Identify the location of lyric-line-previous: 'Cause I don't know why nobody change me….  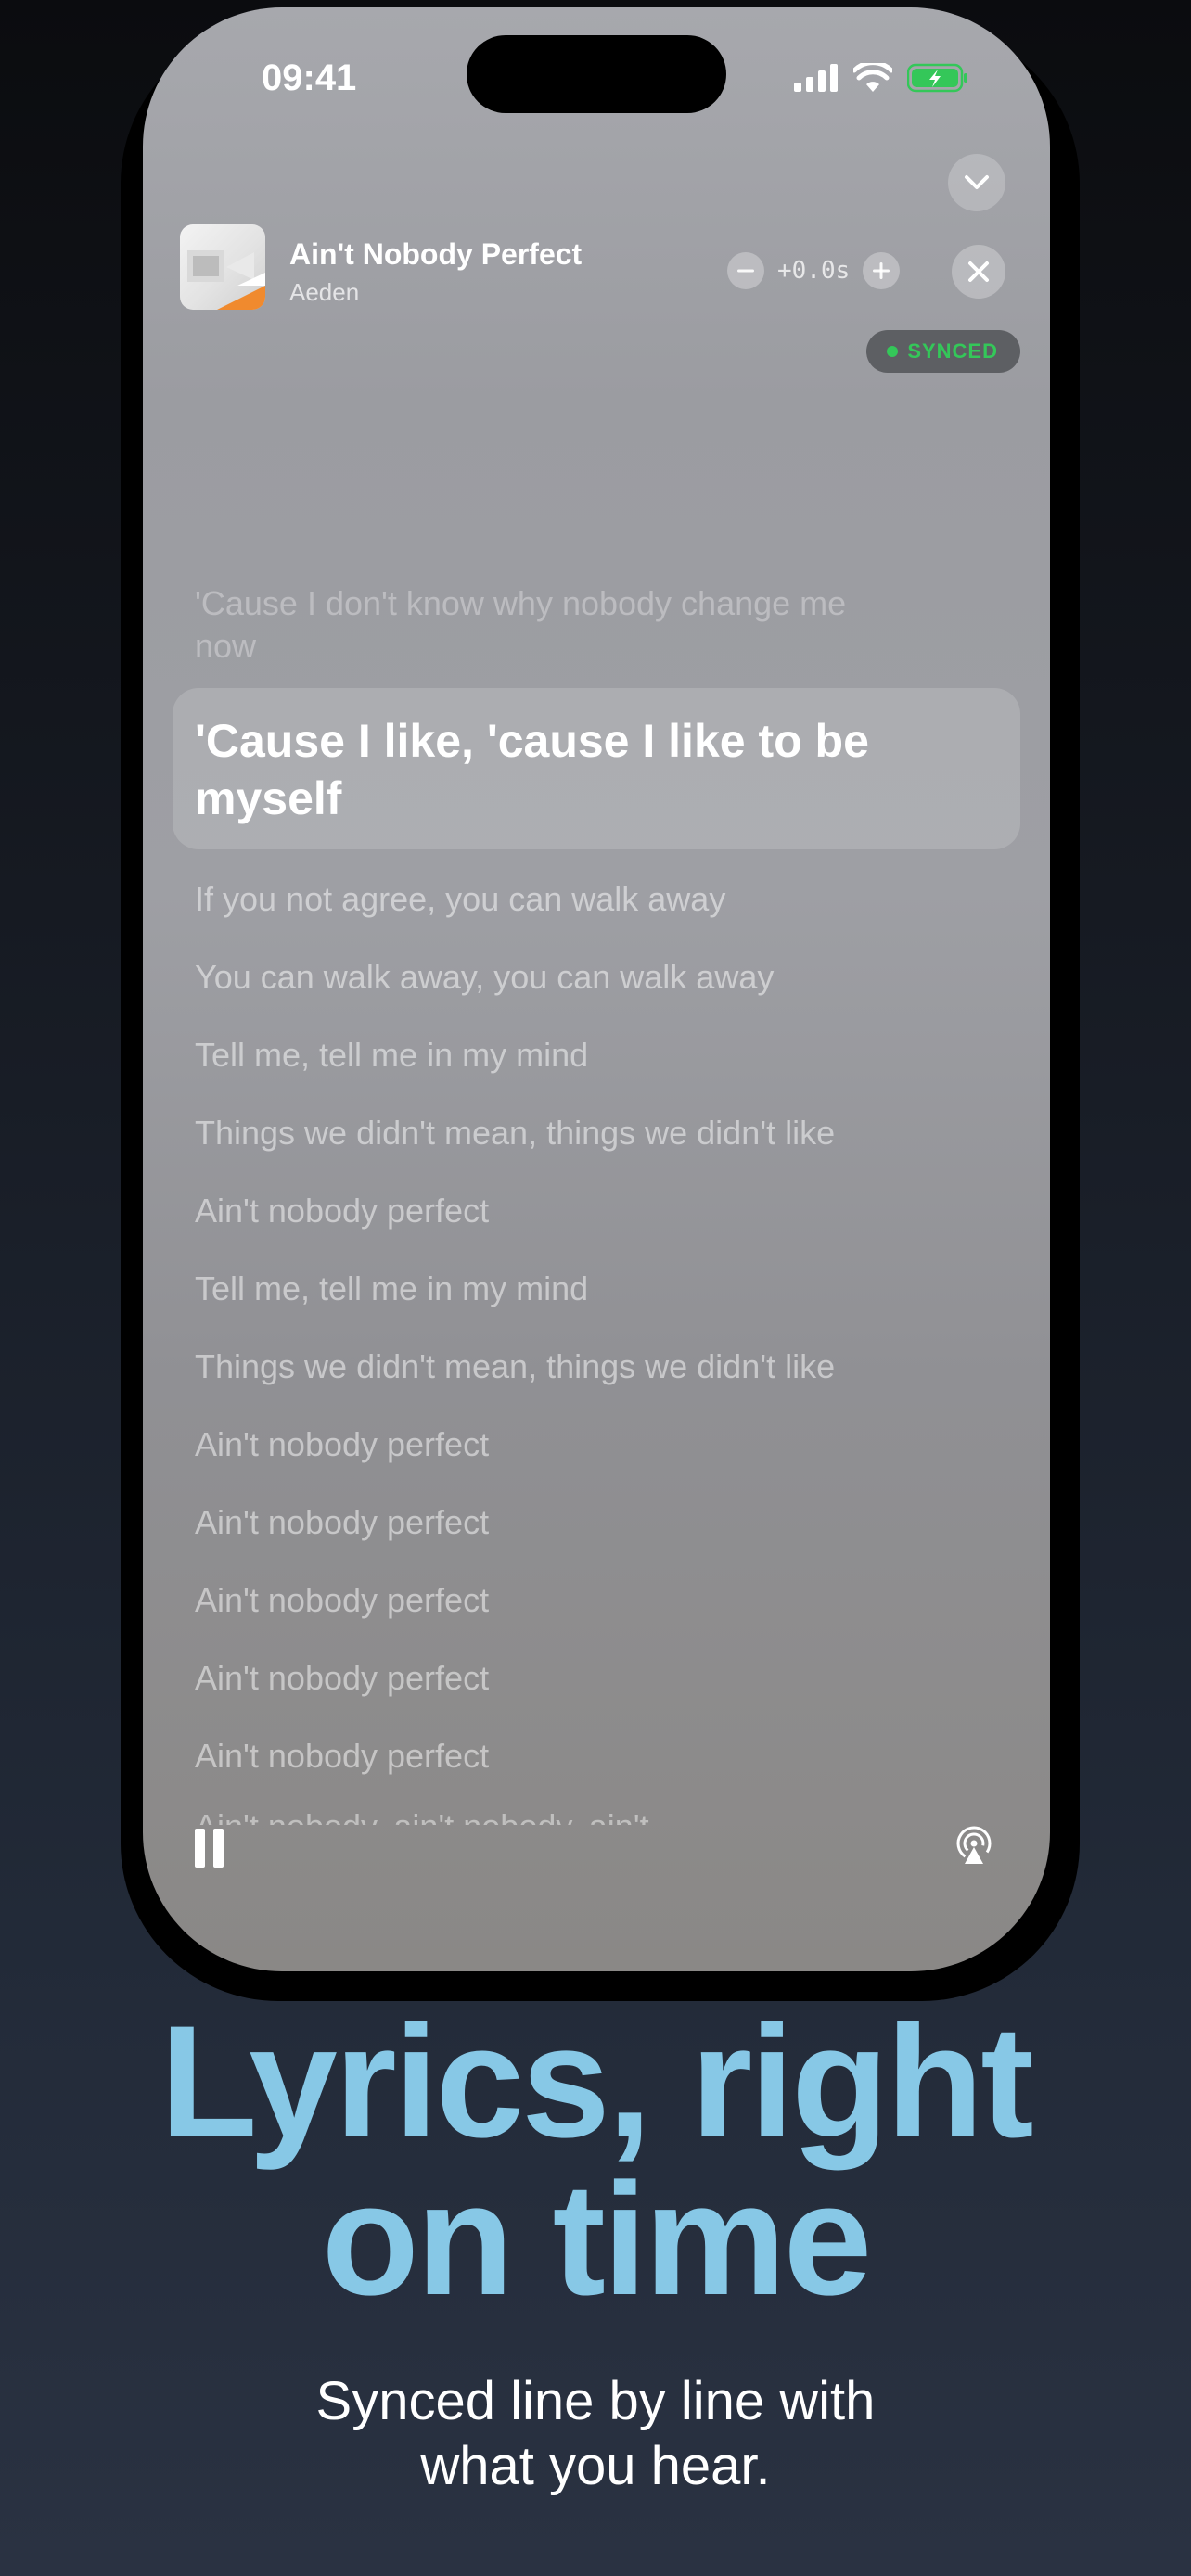
(547, 625).